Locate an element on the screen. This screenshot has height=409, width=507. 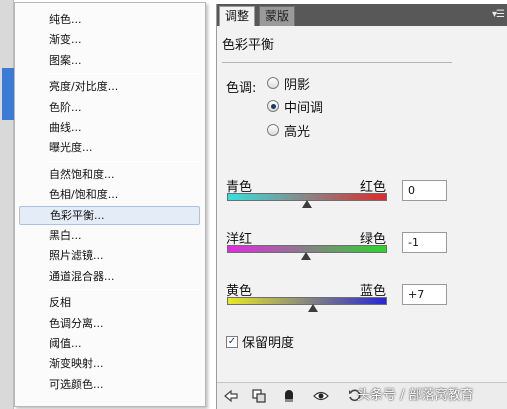
background-layer-selection is located at coordinates (8, 94).